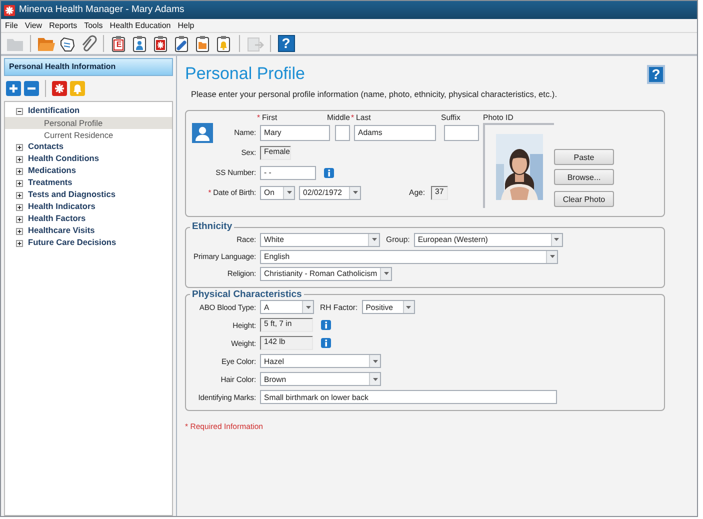  I want to click on collapse-icon, so click(19, 111).